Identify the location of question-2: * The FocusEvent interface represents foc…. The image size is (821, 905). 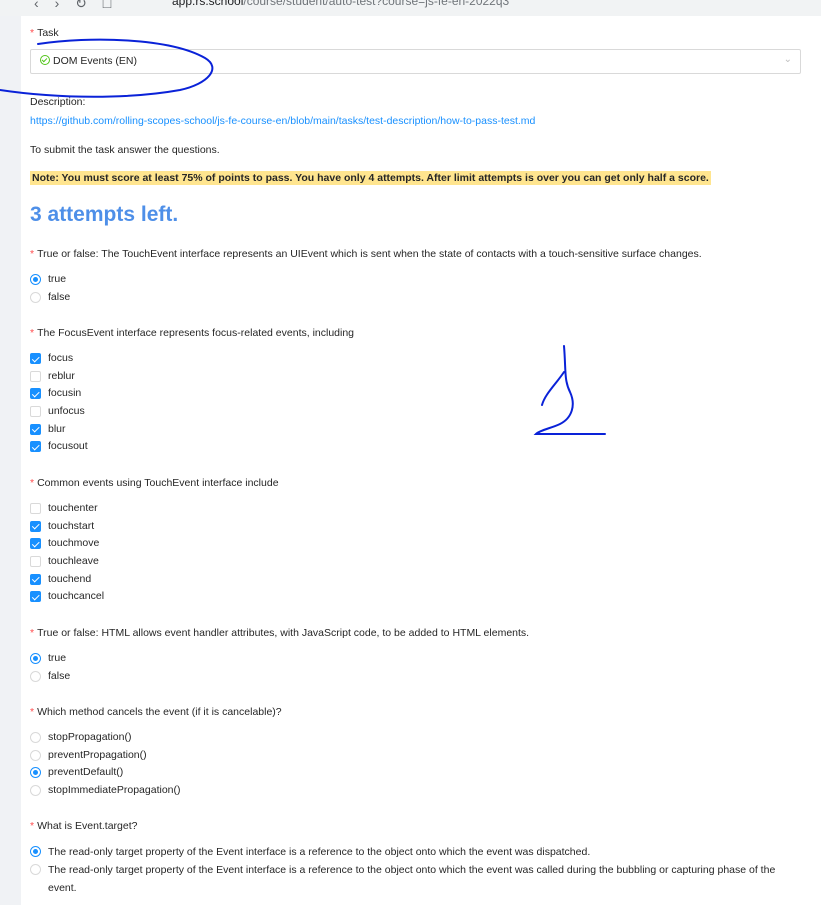
(410, 391).